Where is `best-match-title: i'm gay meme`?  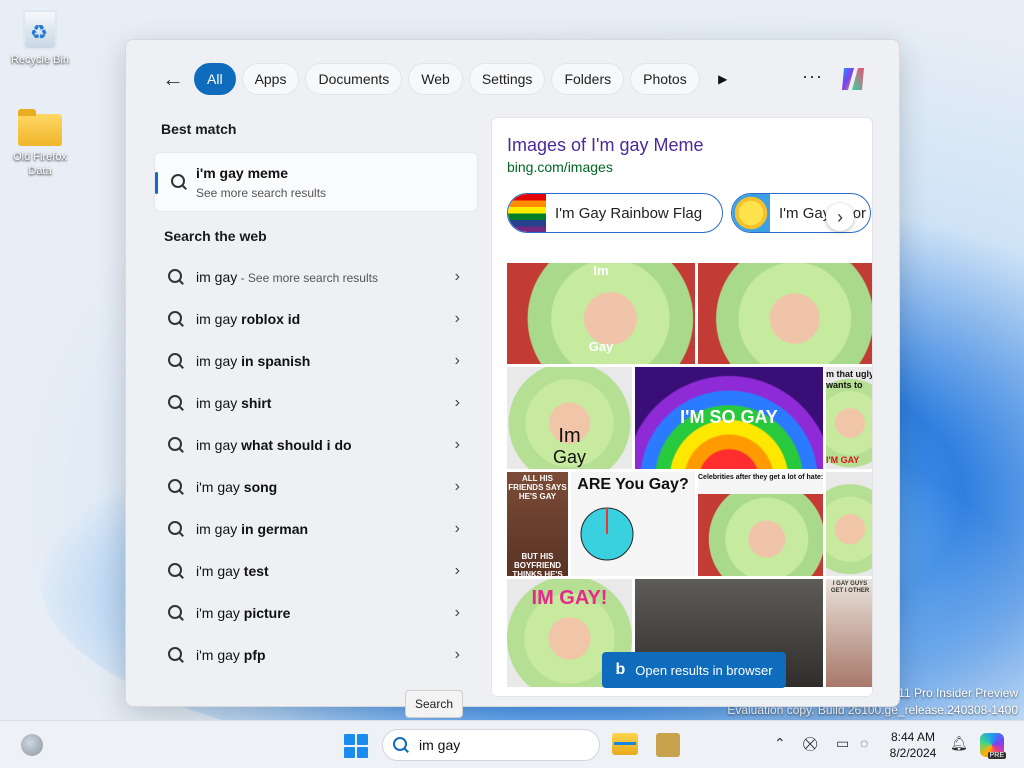 best-match-title: i'm gay meme is located at coordinates (242, 173).